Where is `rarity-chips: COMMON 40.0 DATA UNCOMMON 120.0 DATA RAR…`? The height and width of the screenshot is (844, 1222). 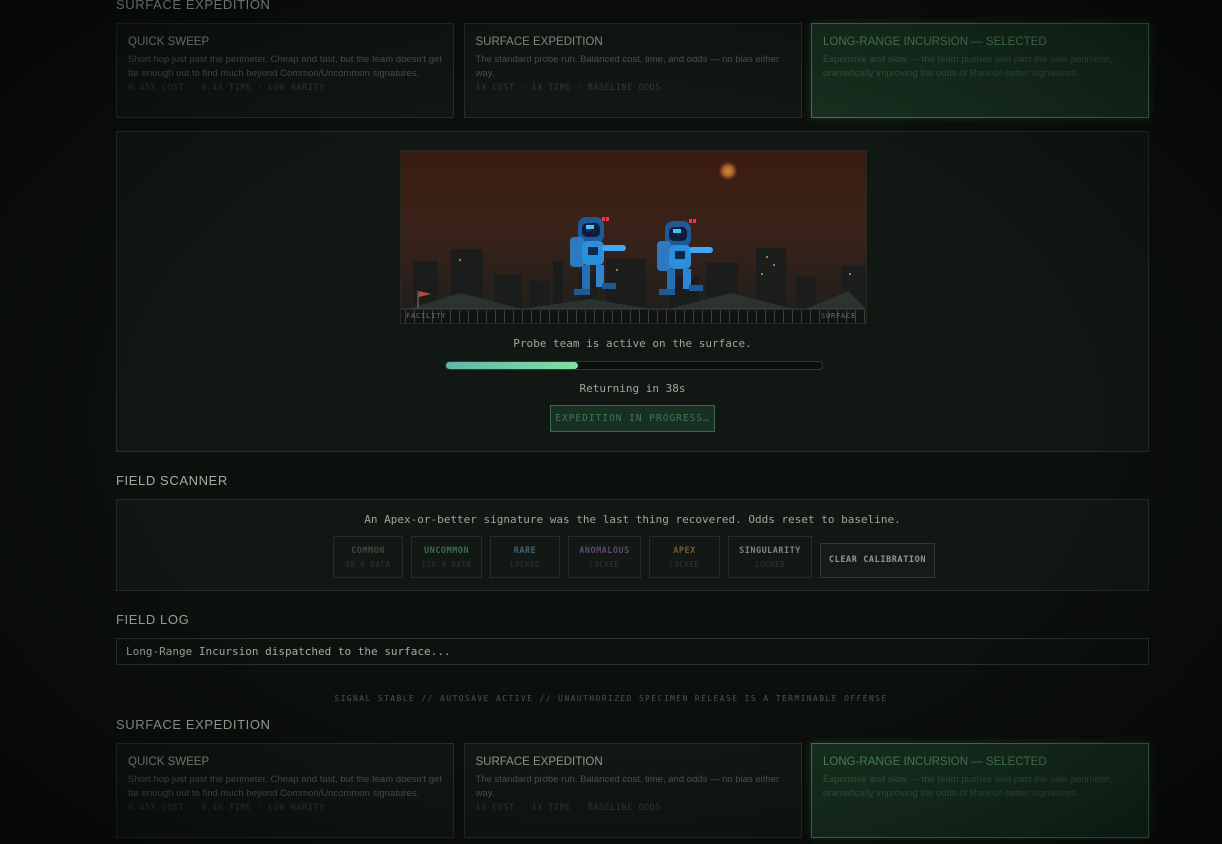
rarity-chips: COMMON 40.0 DATA UNCOMMON 120.0 DATA RAR… is located at coordinates (634, 557).